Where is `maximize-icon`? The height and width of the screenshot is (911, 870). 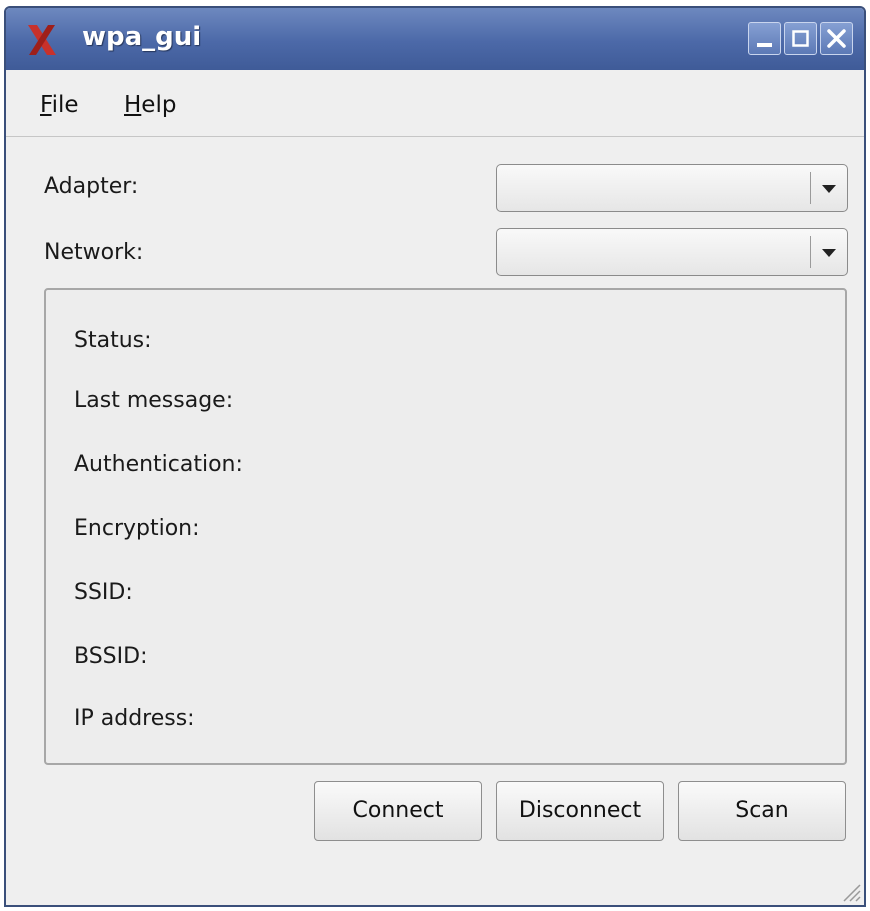
maximize-icon is located at coordinates (800, 38).